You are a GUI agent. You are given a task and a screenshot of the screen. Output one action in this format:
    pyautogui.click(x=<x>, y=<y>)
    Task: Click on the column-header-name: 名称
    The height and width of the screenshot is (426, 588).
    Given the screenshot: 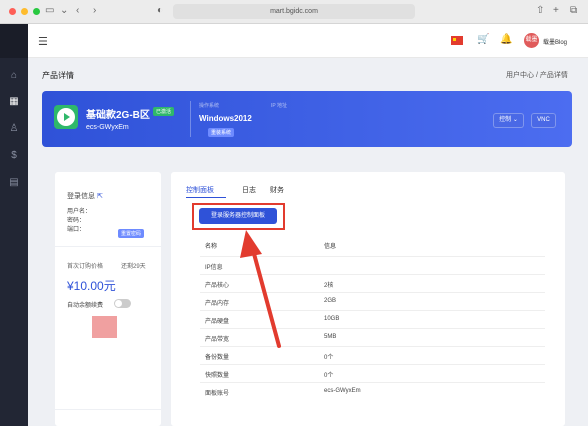 What is the action you would take?
    pyautogui.click(x=211, y=247)
    